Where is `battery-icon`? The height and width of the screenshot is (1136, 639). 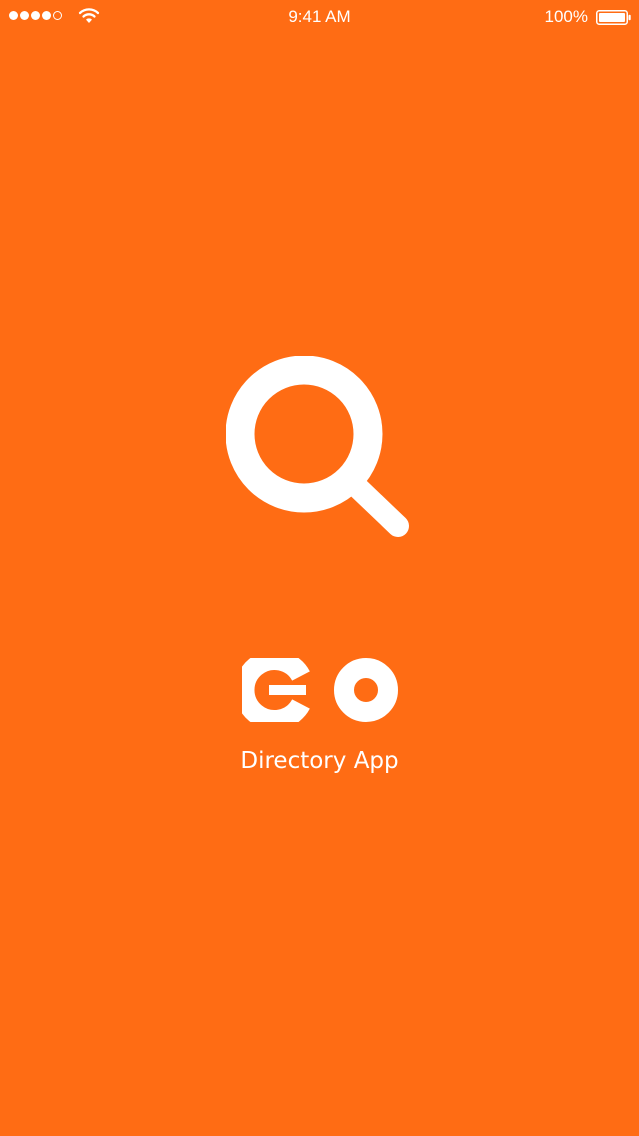 battery-icon is located at coordinates (613, 17).